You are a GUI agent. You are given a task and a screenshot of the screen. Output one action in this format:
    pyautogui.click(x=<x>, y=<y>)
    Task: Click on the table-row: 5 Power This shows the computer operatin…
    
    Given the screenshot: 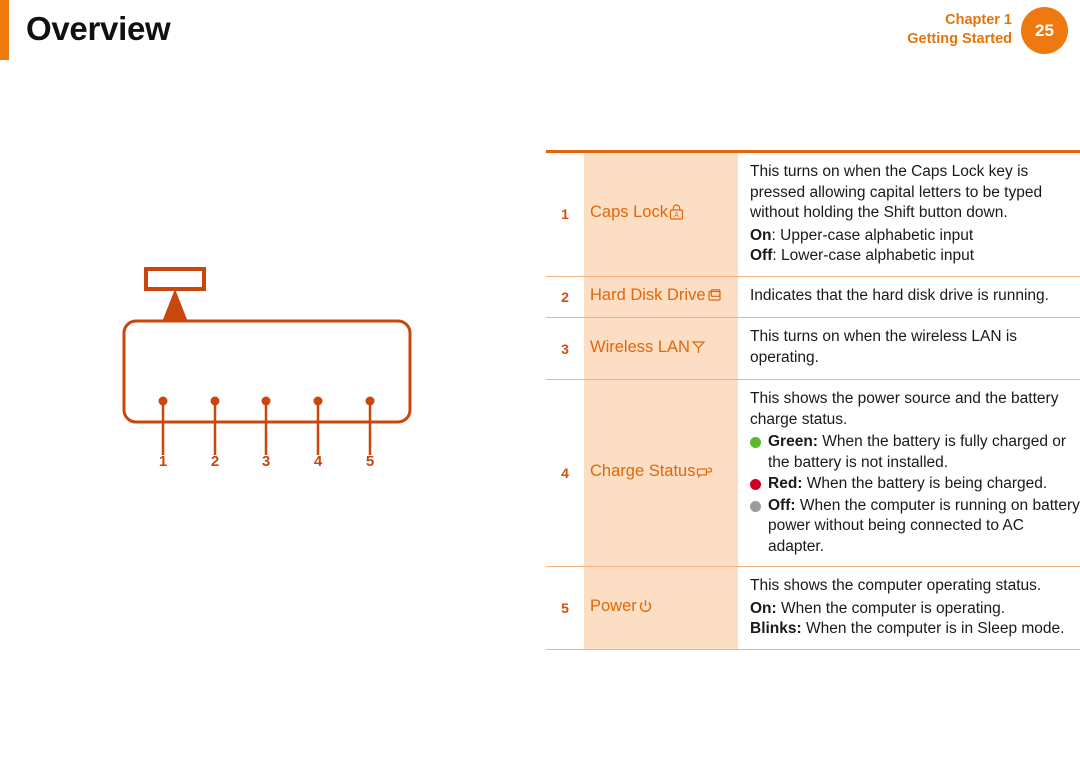 What is the action you would take?
    pyautogui.click(x=813, y=607)
    